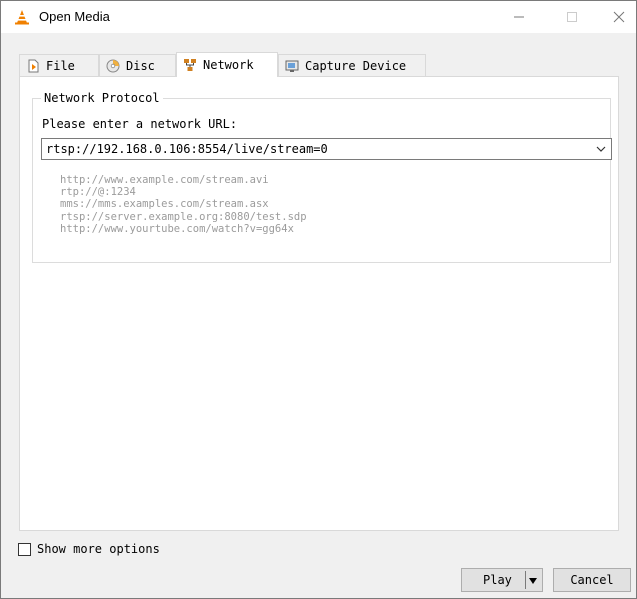 The height and width of the screenshot is (599, 637). I want to click on show-more-options-label: Show more options, so click(98, 549).